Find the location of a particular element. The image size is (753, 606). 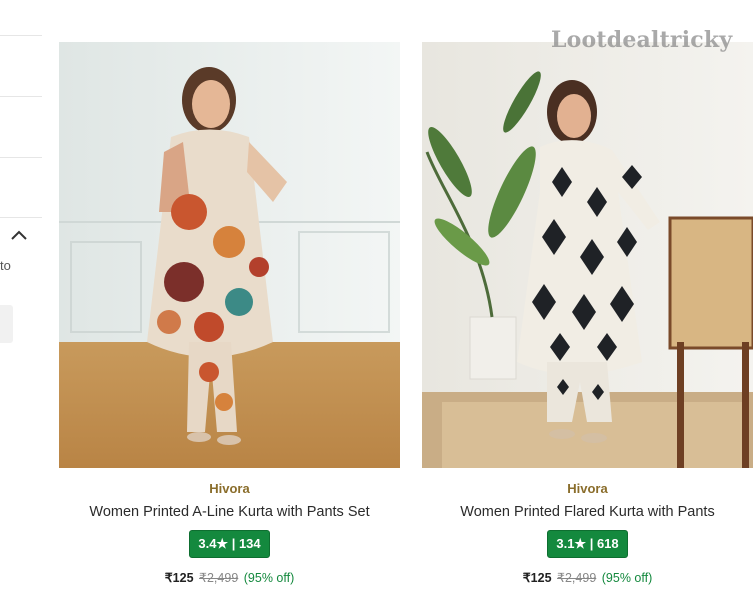

watermark-text: Lootdealtricky is located at coordinates (642, 40).